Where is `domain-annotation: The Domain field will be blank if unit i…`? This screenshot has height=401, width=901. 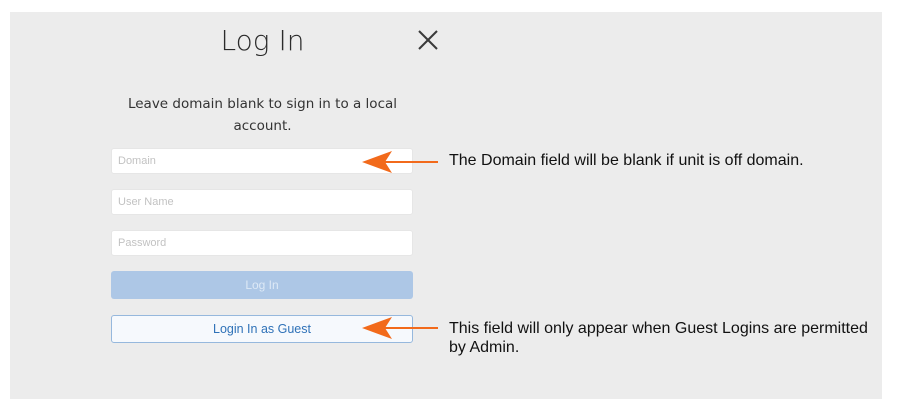
domain-annotation: The Domain field will be blank if unit i… is located at coordinates (626, 160).